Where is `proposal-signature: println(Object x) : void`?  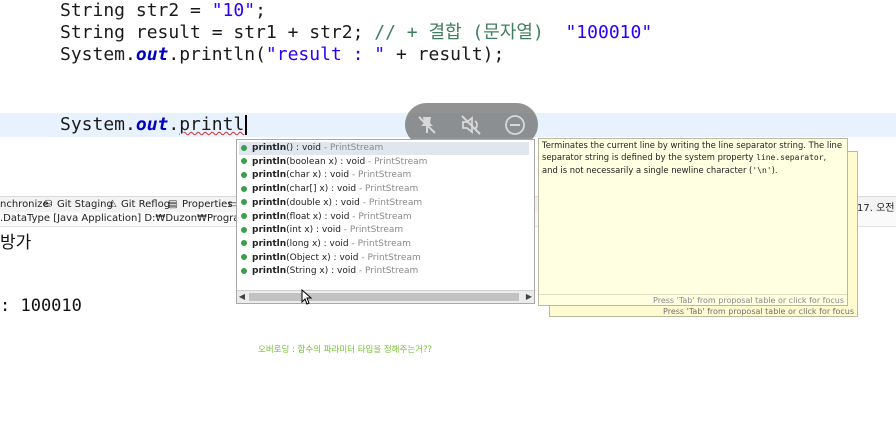 proposal-signature: println(Object x) : void is located at coordinates (305, 257).